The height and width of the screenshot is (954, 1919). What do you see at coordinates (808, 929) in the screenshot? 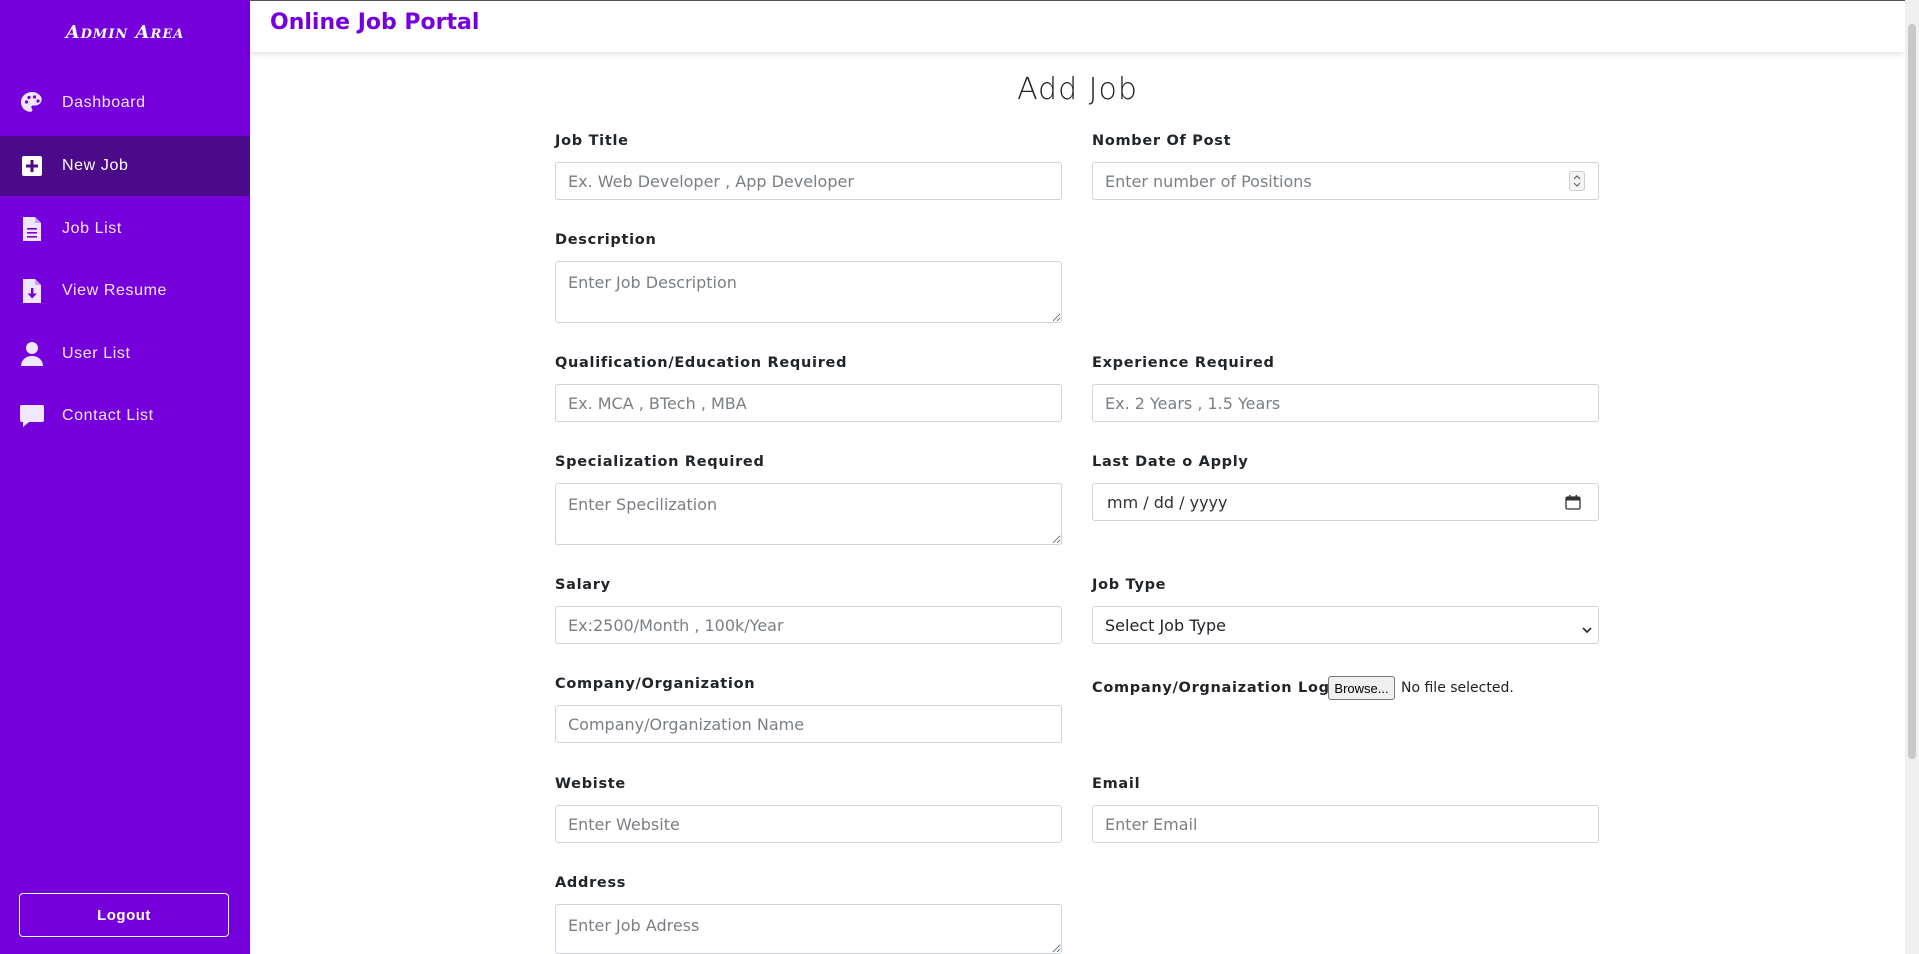
I see `address-textarea` at bounding box center [808, 929].